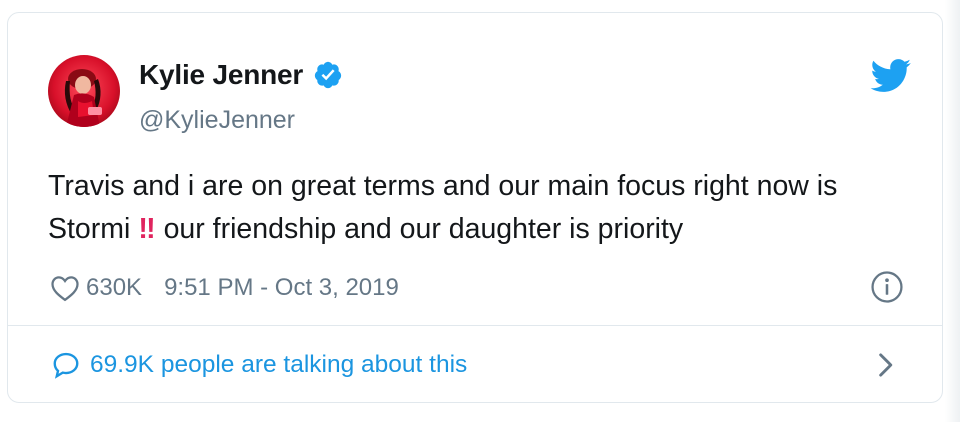 The width and height of the screenshot is (960, 422). What do you see at coordinates (146, 229) in the screenshot?
I see `double-exclamation-emoji: ‼` at bounding box center [146, 229].